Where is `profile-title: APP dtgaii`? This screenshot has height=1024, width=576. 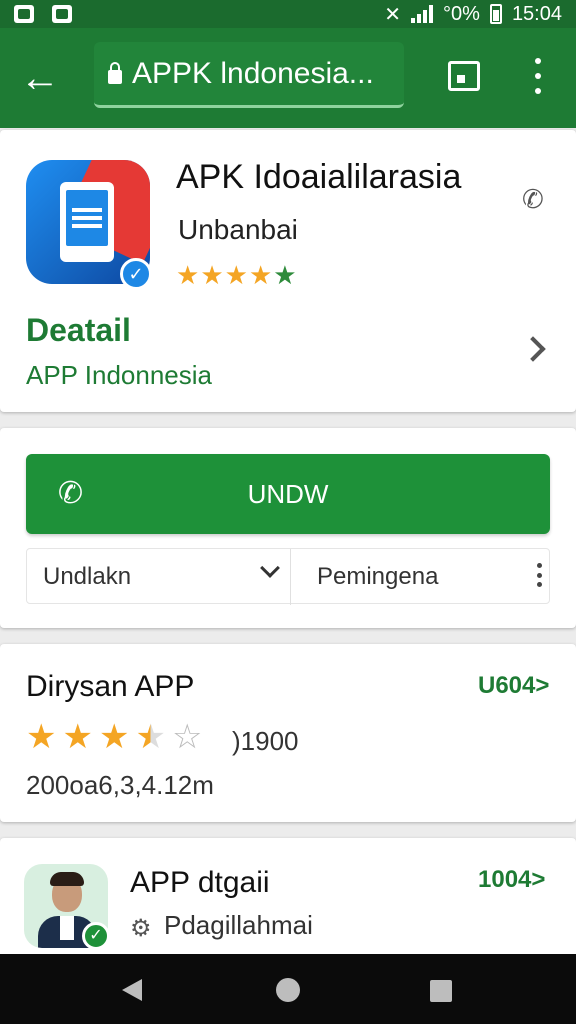 profile-title: APP dtgaii is located at coordinates (200, 882).